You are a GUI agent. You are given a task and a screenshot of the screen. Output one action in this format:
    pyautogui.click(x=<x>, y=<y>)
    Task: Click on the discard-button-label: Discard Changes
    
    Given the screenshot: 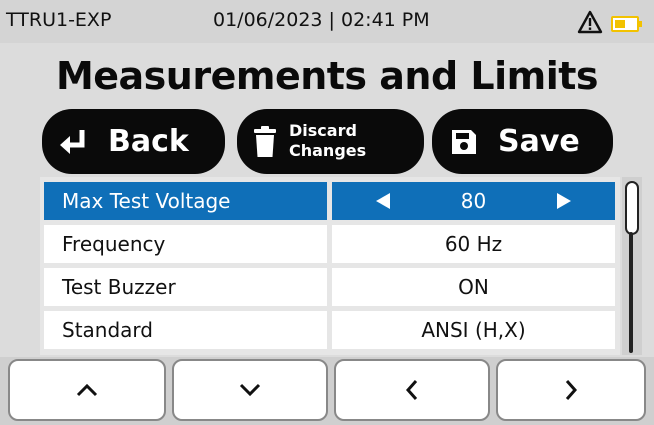 What is the action you would take?
    pyautogui.click(x=327, y=141)
    